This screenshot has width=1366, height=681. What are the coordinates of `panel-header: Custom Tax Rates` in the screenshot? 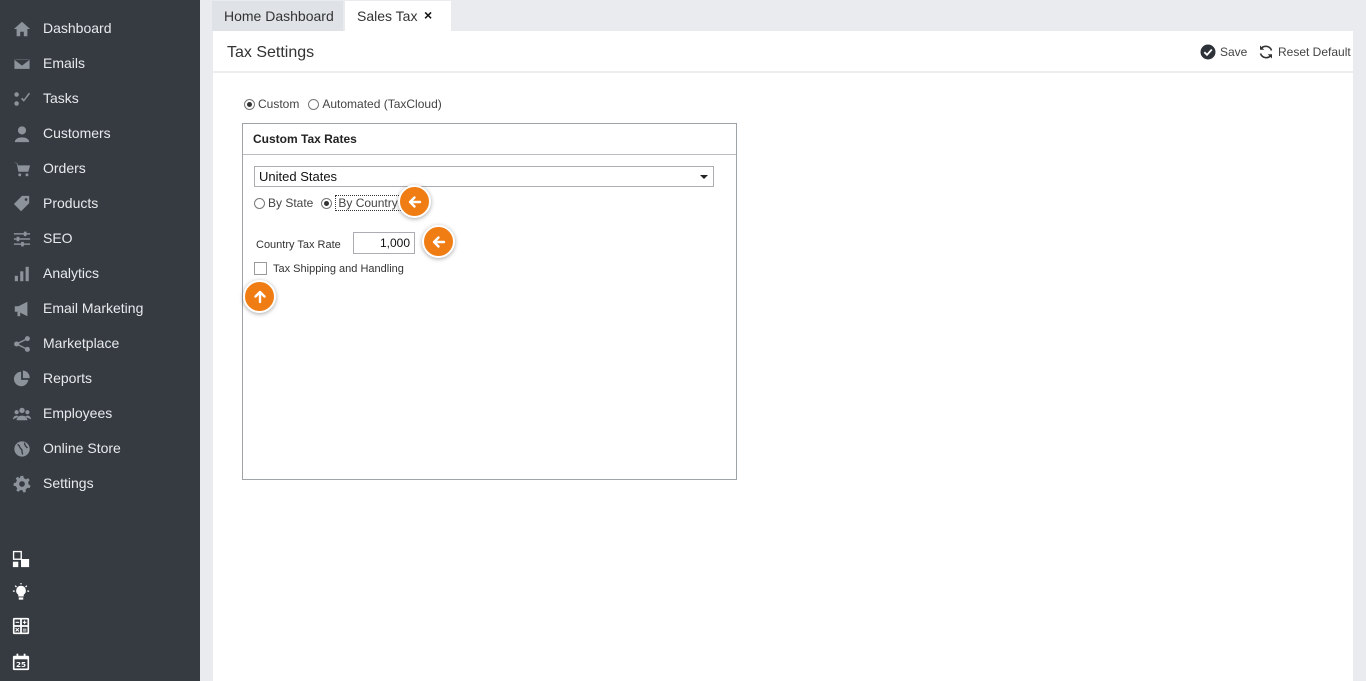 It's located at (489, 139).